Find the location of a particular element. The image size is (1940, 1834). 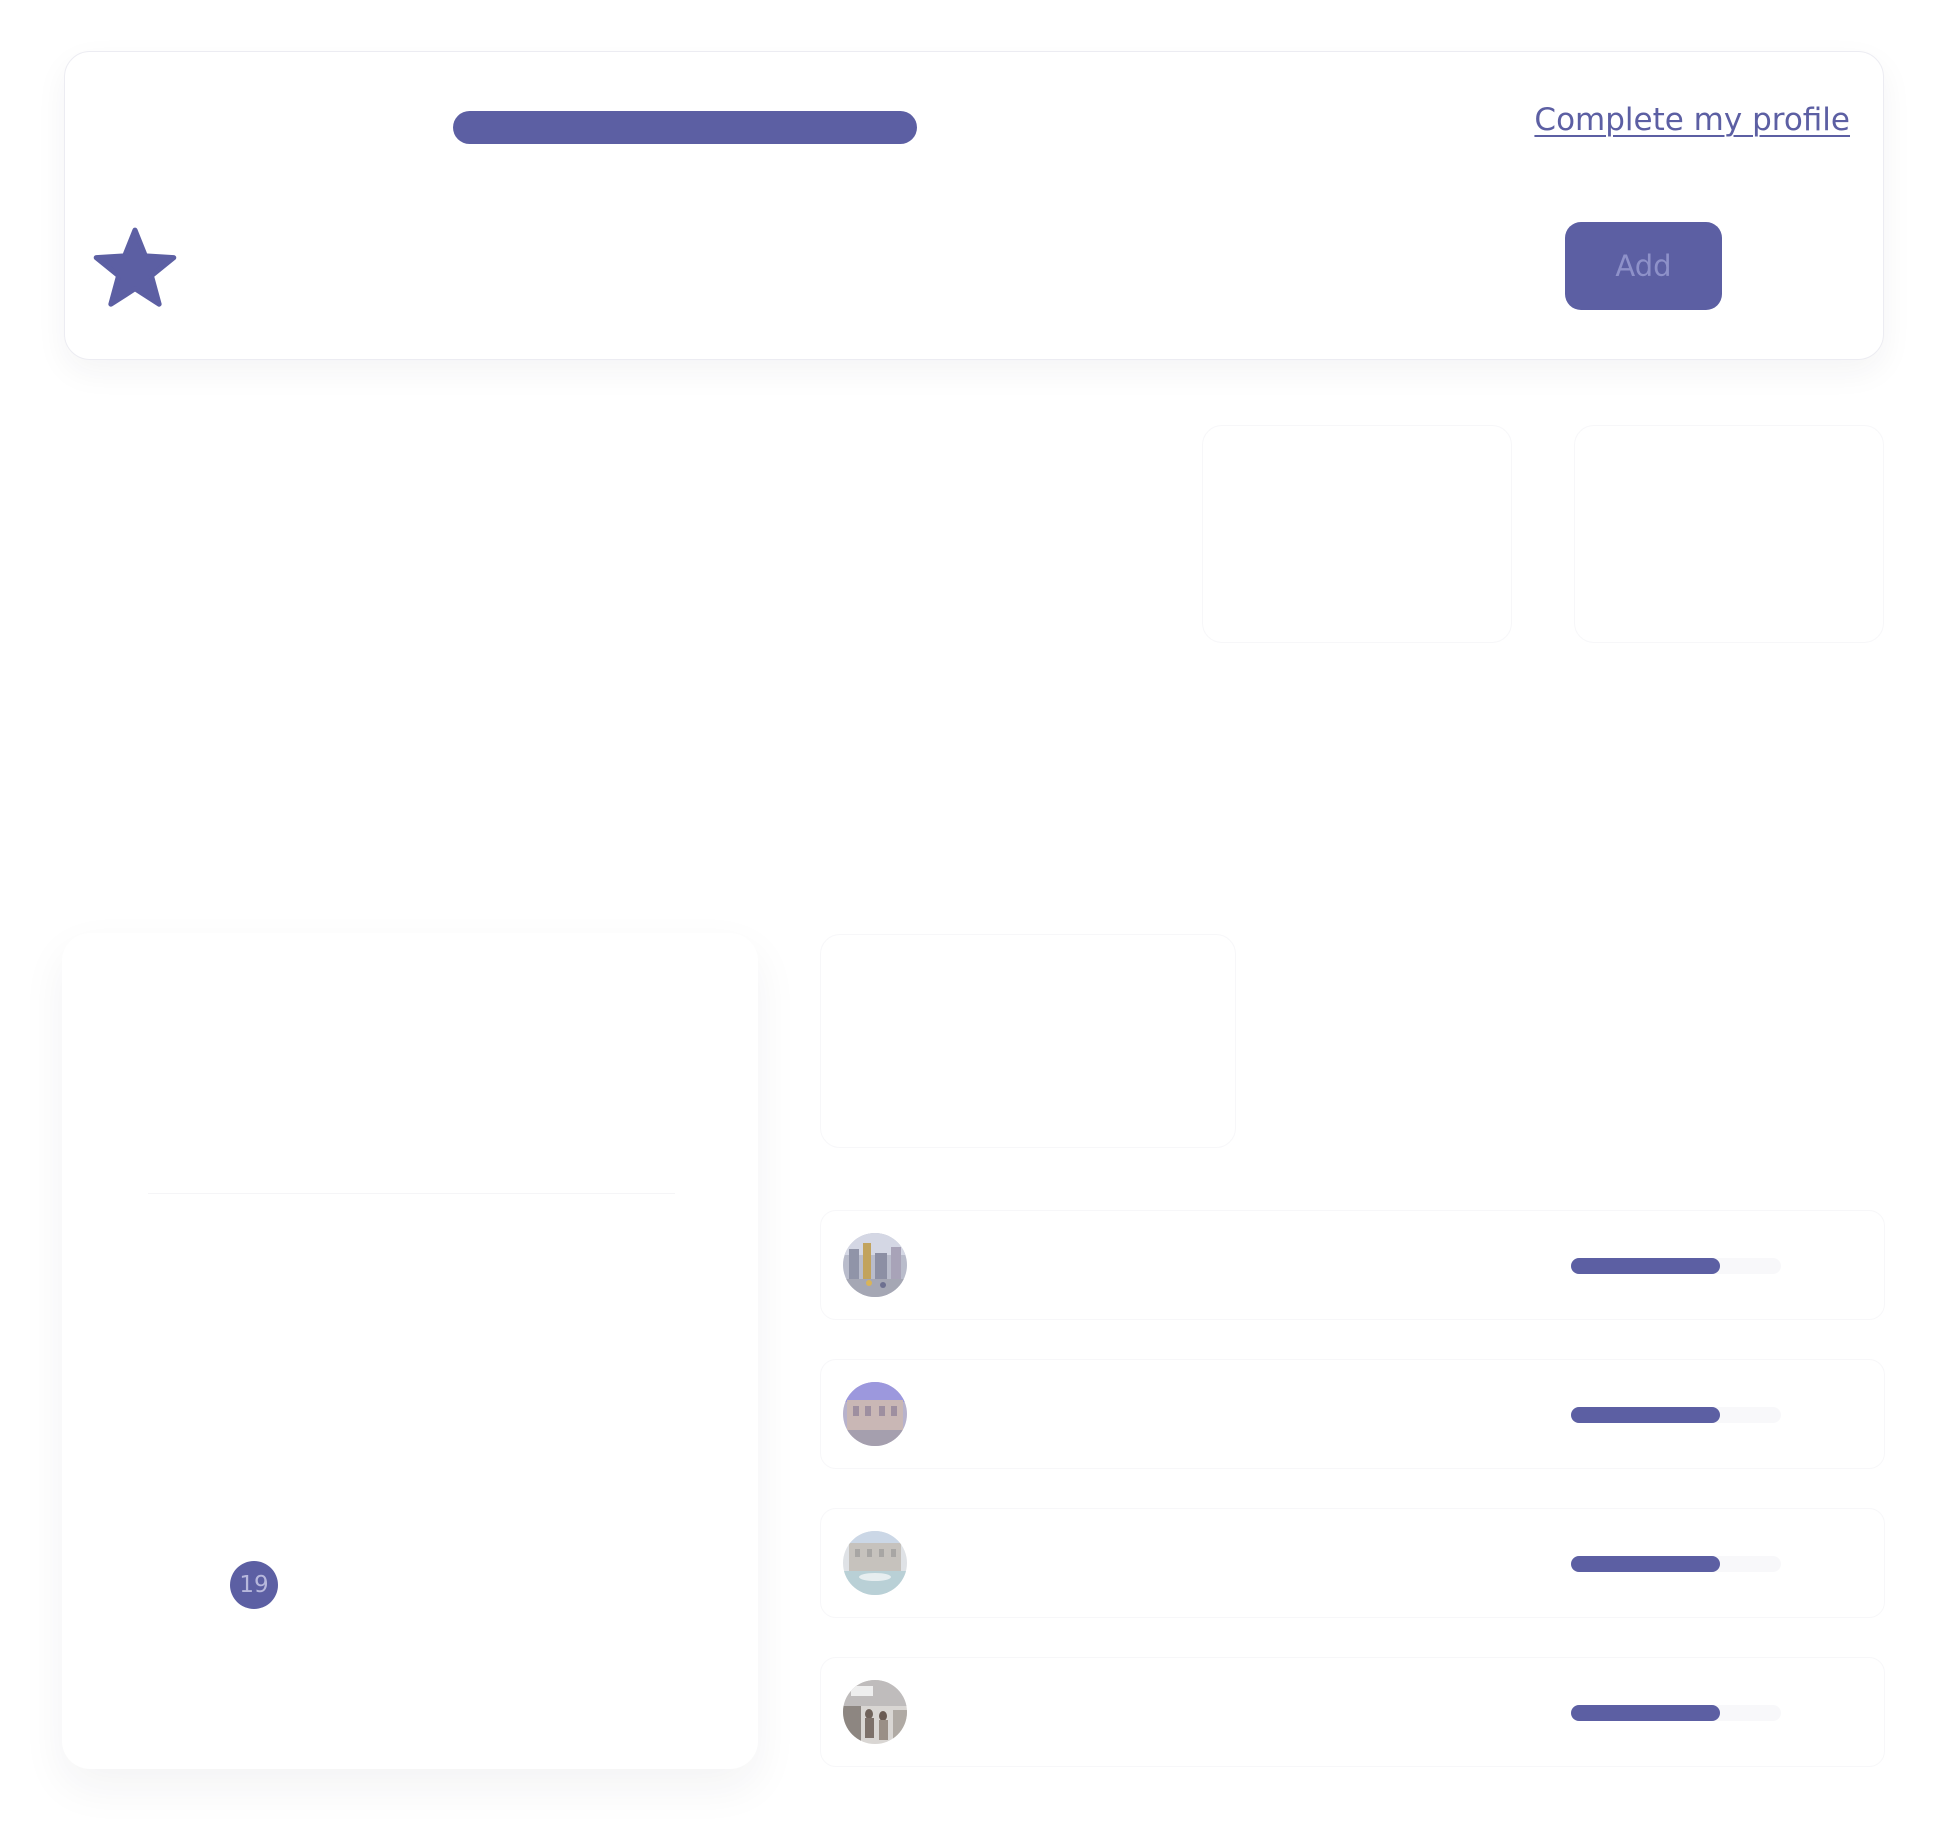

calendar-divider is located at coordinates (411, 1193).